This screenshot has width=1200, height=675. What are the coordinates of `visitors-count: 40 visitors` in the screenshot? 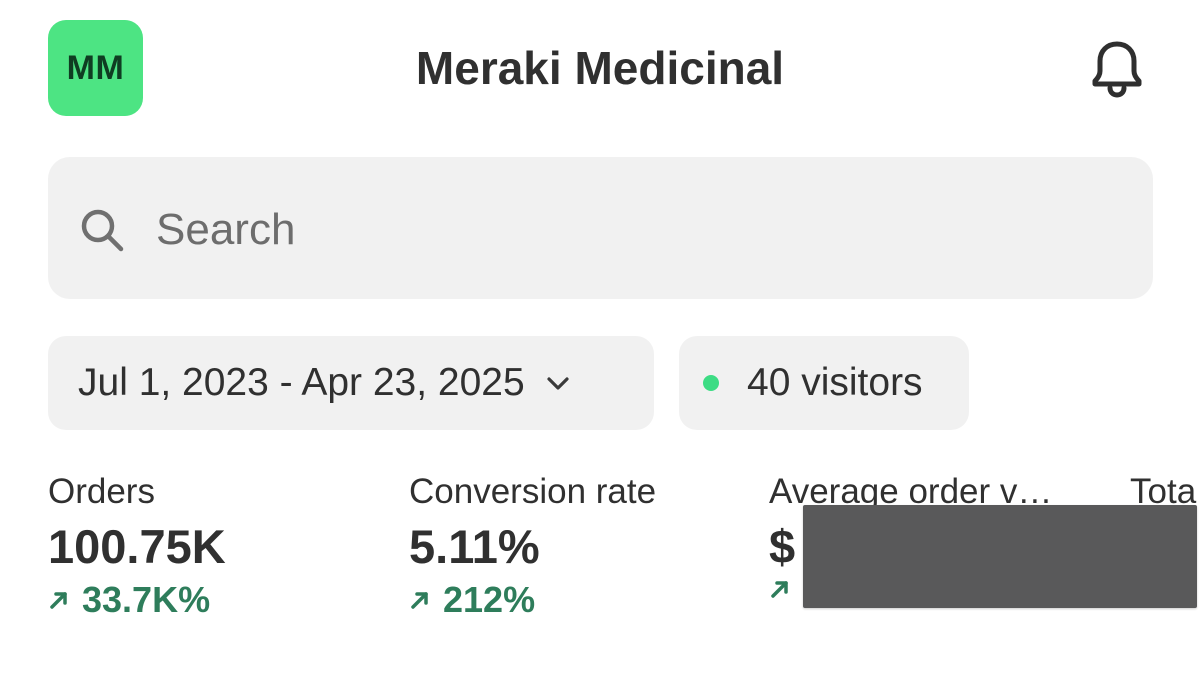 It's located at (835, 382).